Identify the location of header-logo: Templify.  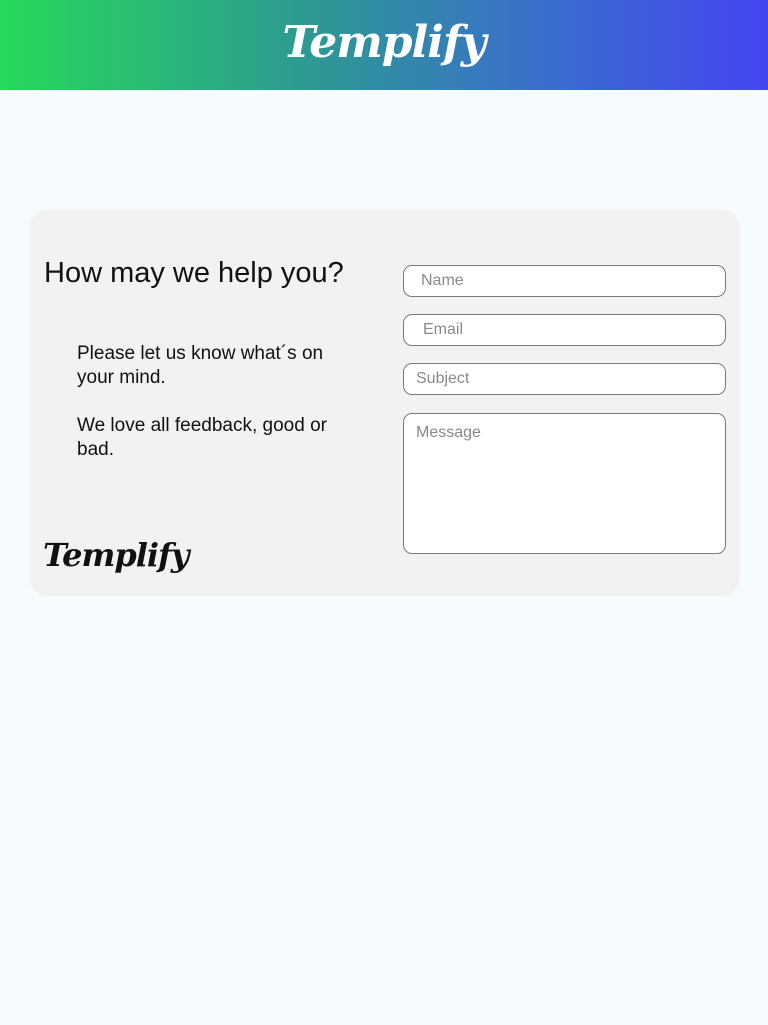
(385, 42).